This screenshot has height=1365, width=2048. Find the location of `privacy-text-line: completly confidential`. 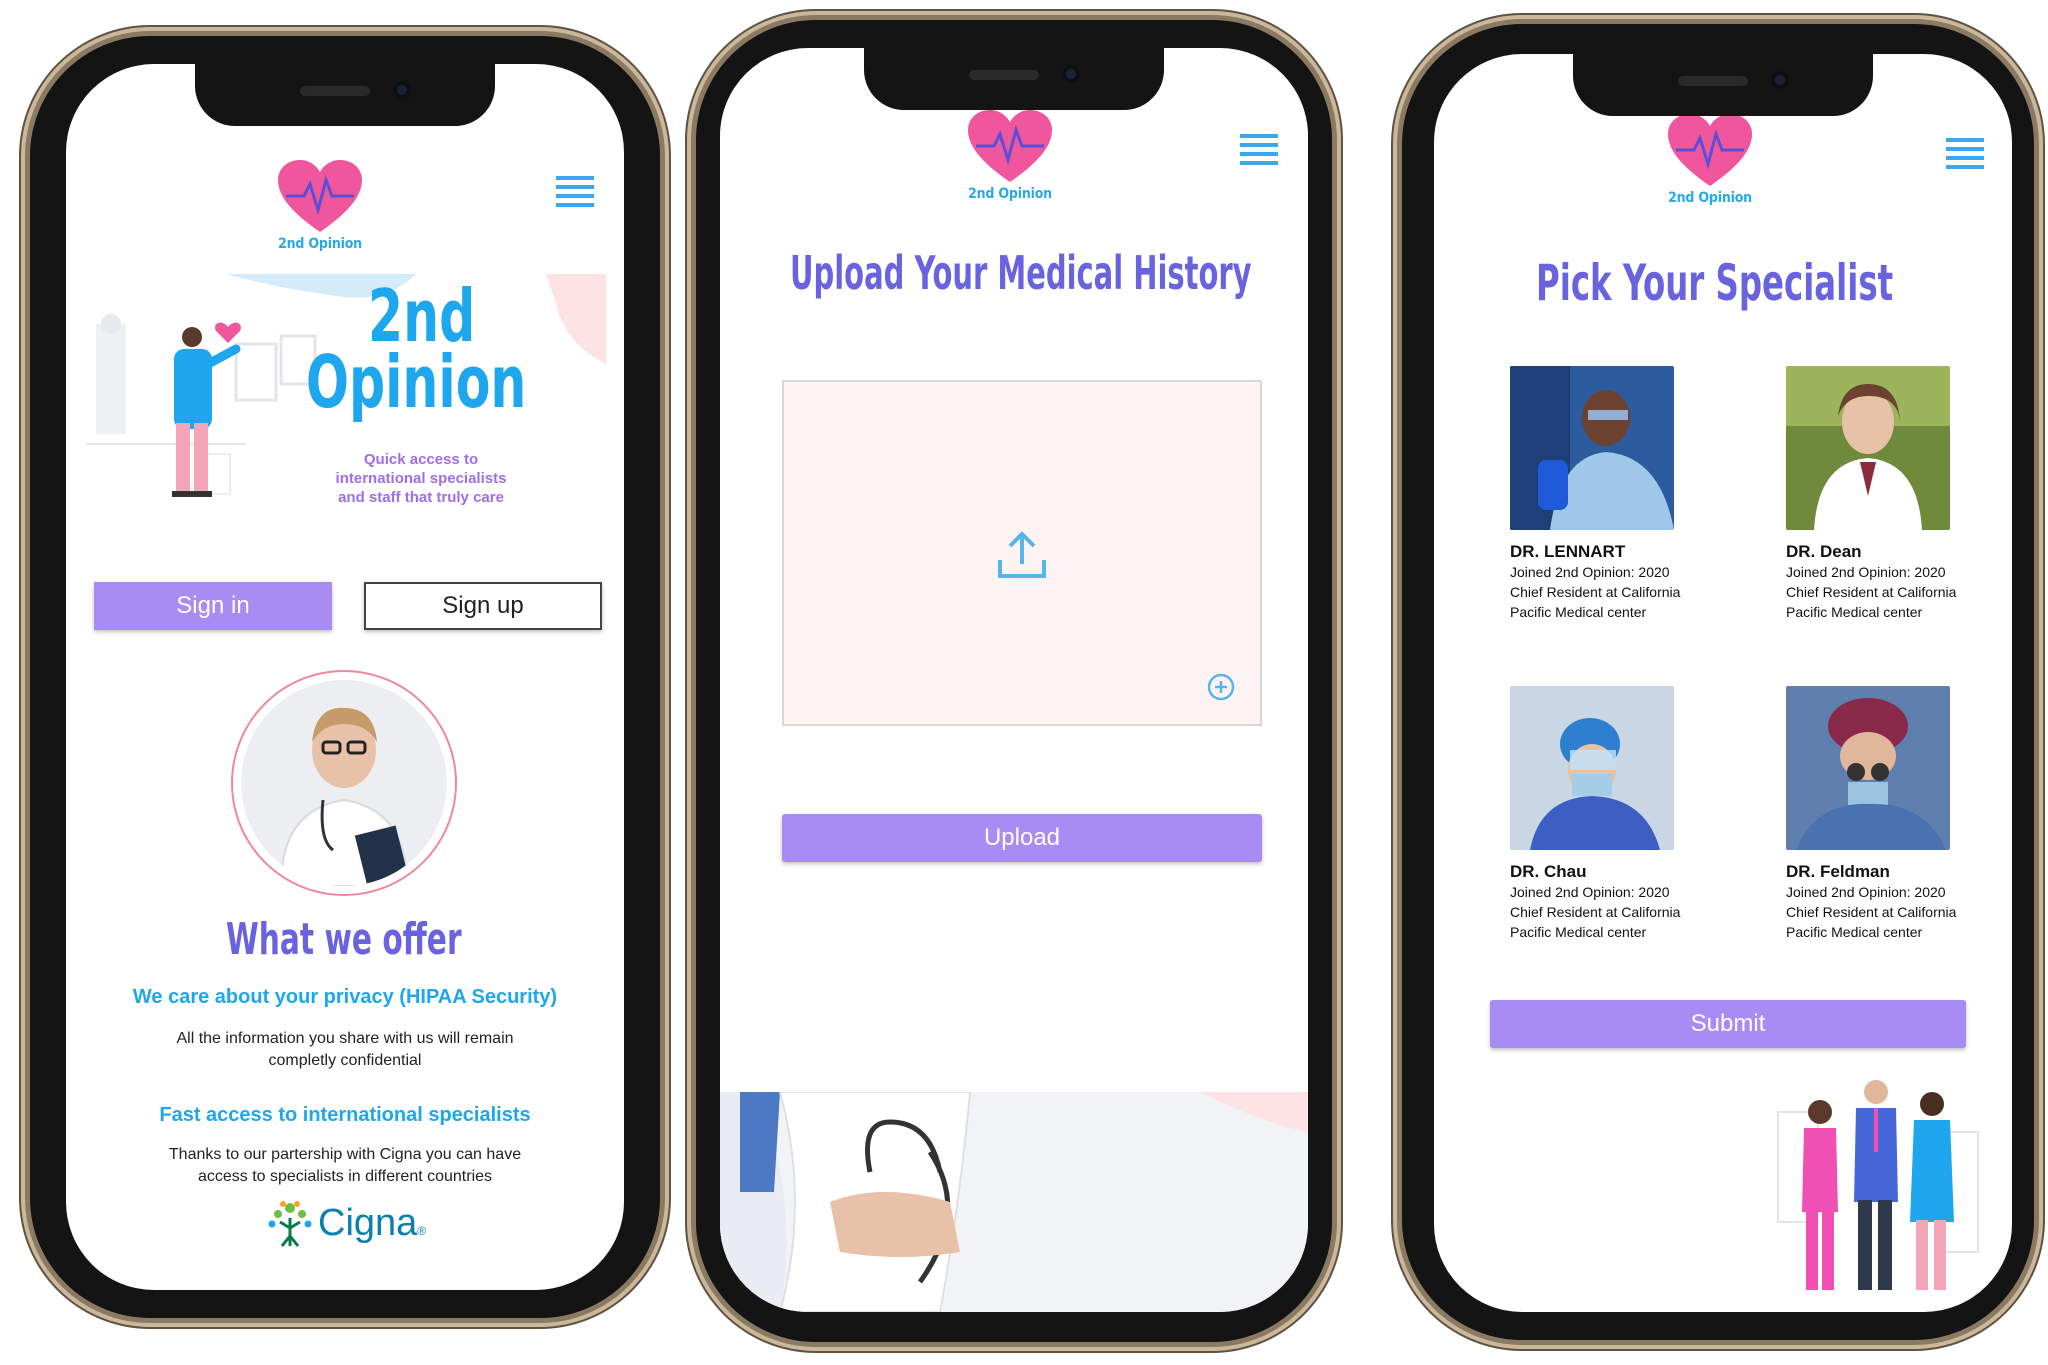

privacy-text-line: completly confidential is located at coordinates (345, 1060).